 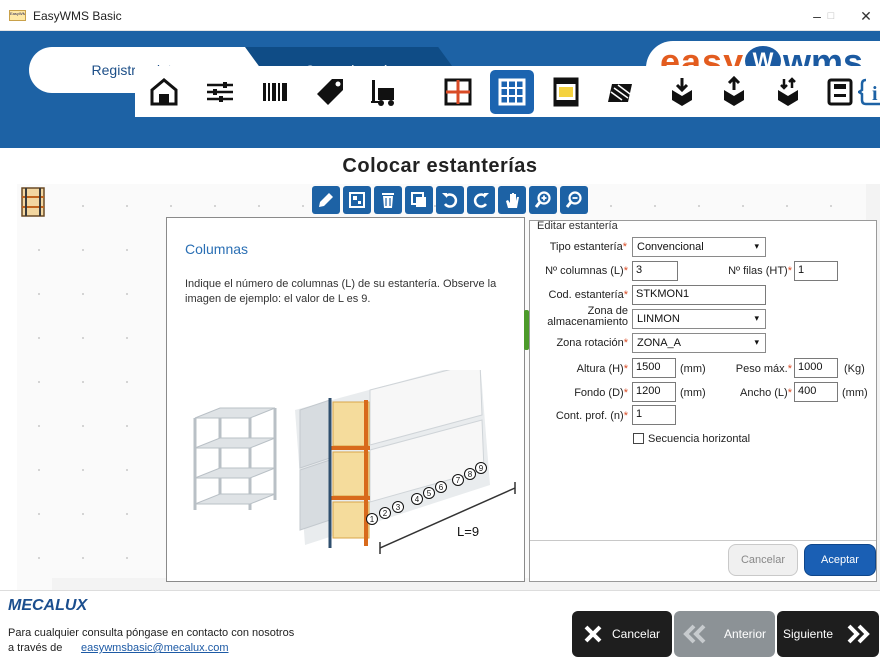 I want to click on columnas-input: 3, so click(x=655, y=271).